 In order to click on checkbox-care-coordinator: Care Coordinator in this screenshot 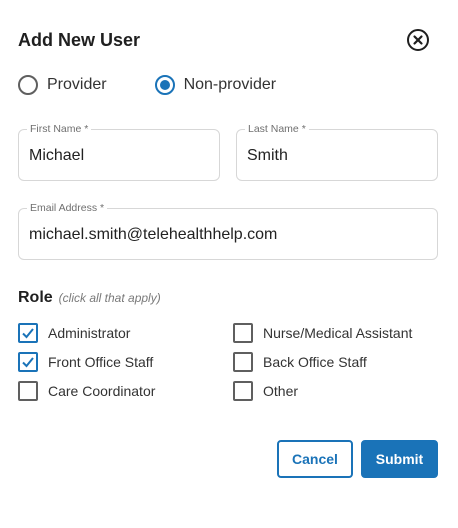, I will do `click(86, 391)`.